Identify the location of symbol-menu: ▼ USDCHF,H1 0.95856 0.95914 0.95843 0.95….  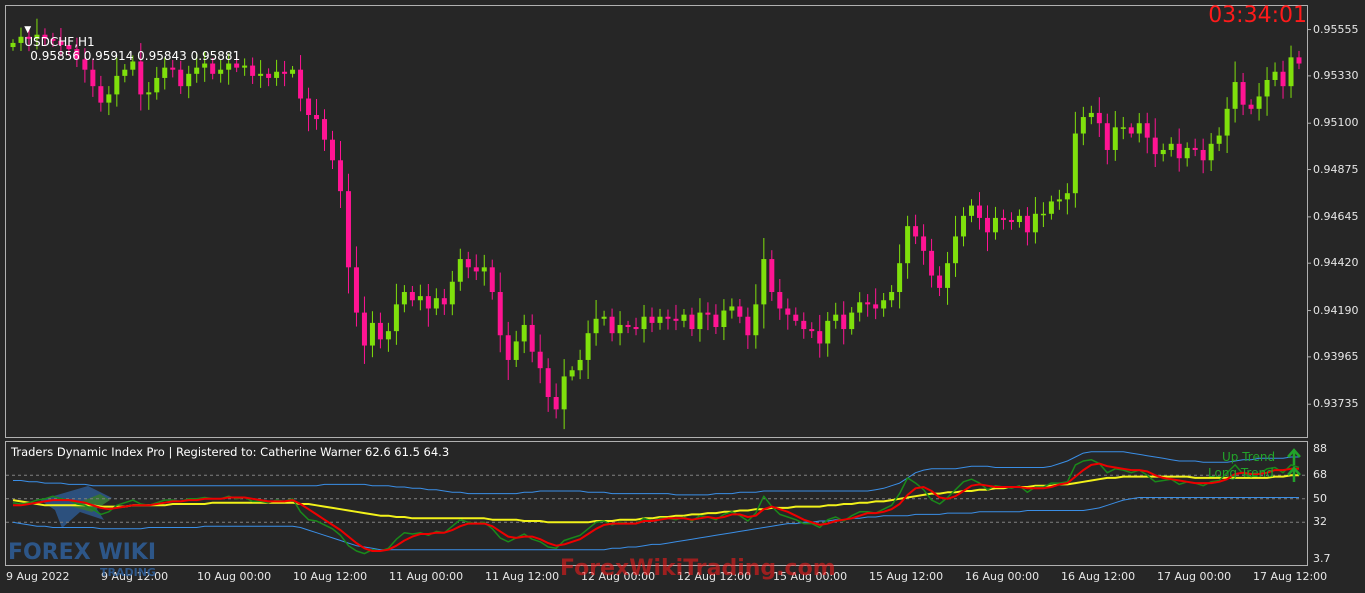
(124, 42).